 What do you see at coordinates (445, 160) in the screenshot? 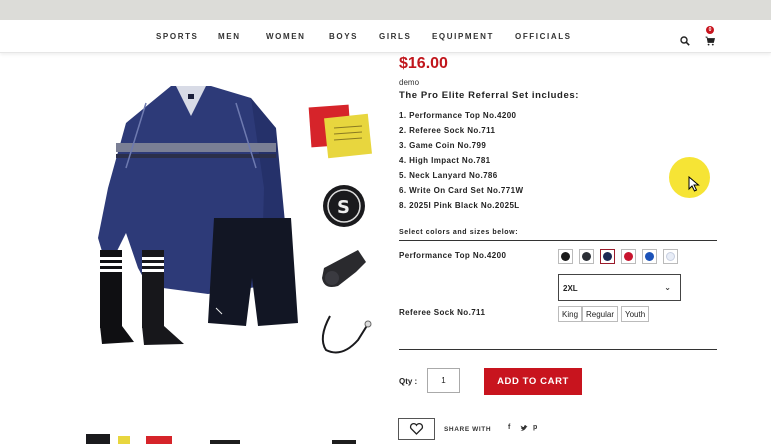
I see `include-item: 4. High Impact No.781` at bounding box center [445, 160].